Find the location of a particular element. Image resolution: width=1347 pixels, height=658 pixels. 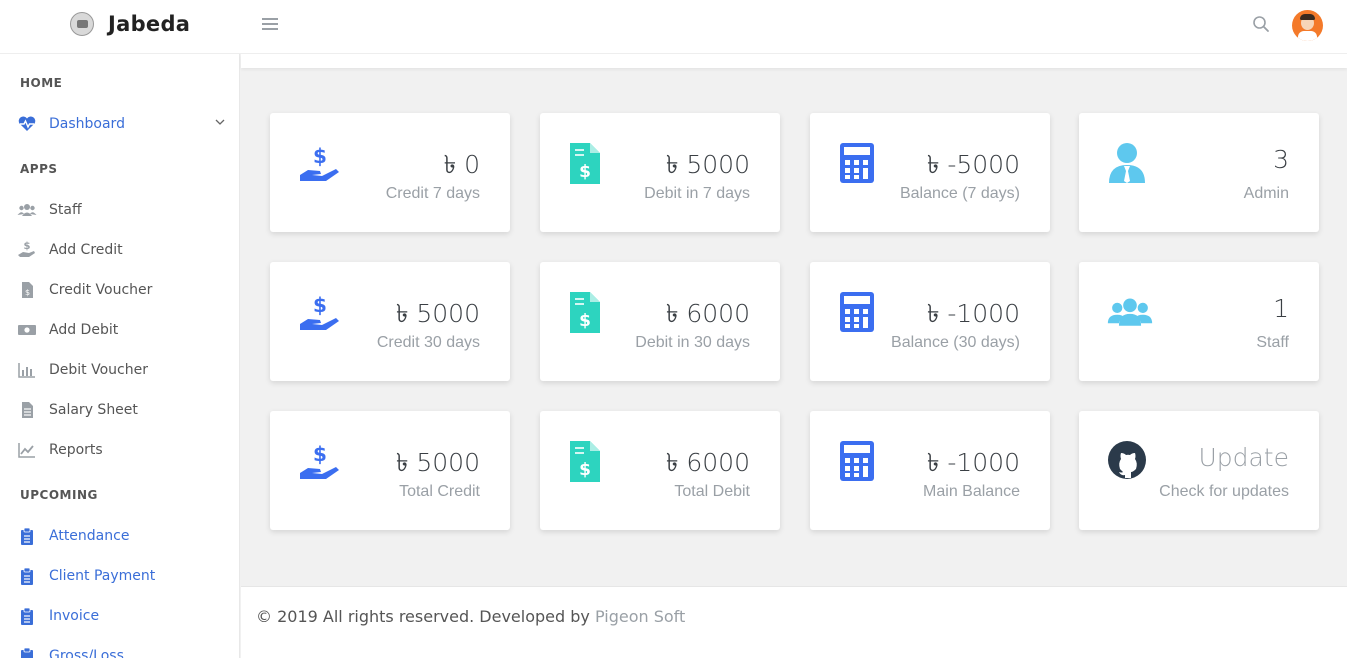

card-value: Update is located at coordinates (1243, 457).